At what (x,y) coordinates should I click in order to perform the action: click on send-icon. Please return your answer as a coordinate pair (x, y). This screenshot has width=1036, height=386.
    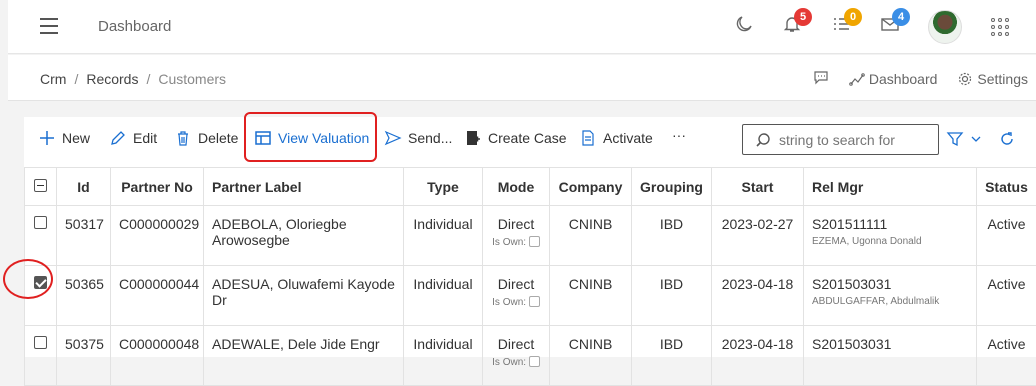
    Looking at the image, I should click on (393, 138).